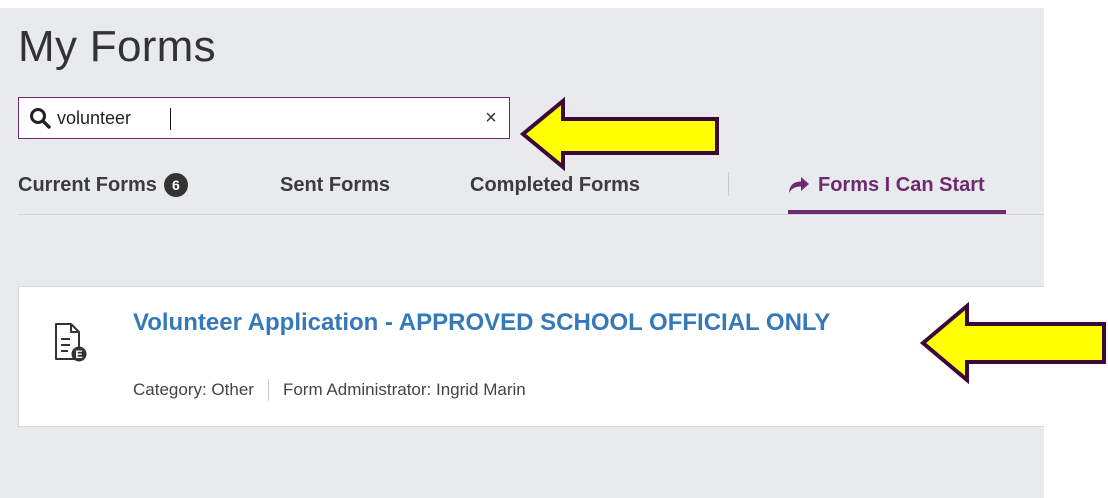 The height and width of the screenshot is (498, 1108). I want to click on tab-divider, so click(728, 184).